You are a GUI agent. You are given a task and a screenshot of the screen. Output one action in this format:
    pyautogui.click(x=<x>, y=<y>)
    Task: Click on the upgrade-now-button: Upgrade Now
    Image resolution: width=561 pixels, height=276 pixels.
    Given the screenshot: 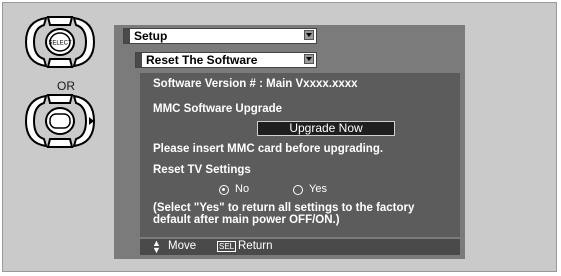 What is the action you would take?
    pyautogui.click(x=326, y=128)
    